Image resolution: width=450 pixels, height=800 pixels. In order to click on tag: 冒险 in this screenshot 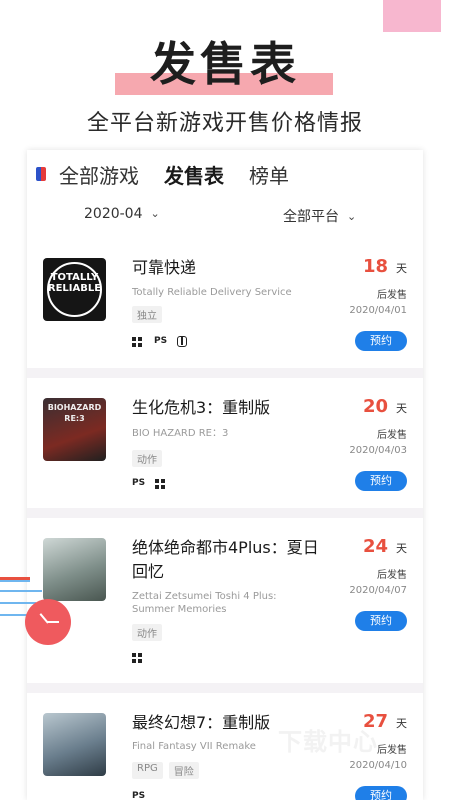, I will do `click(183, 770)`.